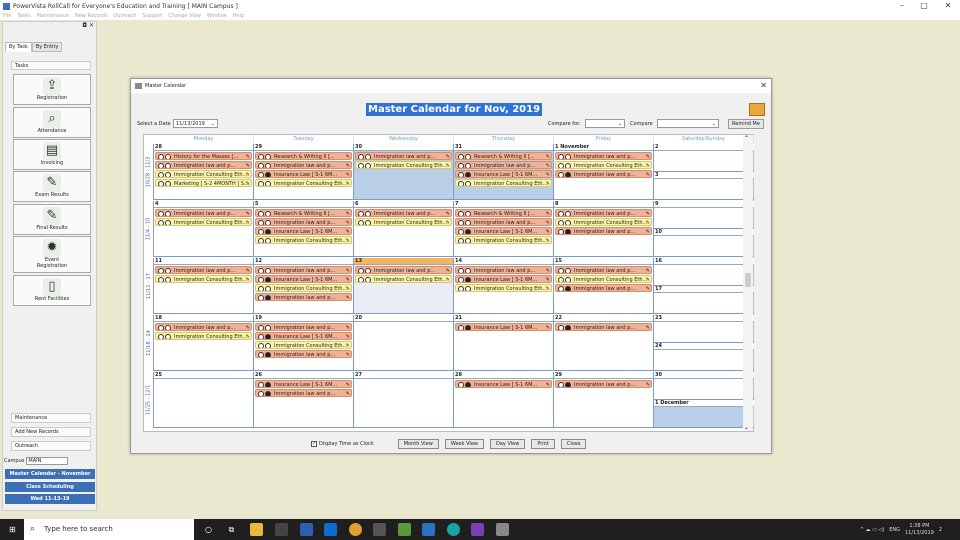  Describe the element at coordinates (543, 444) in the screenshot. I see `print-button: Print` at that location.